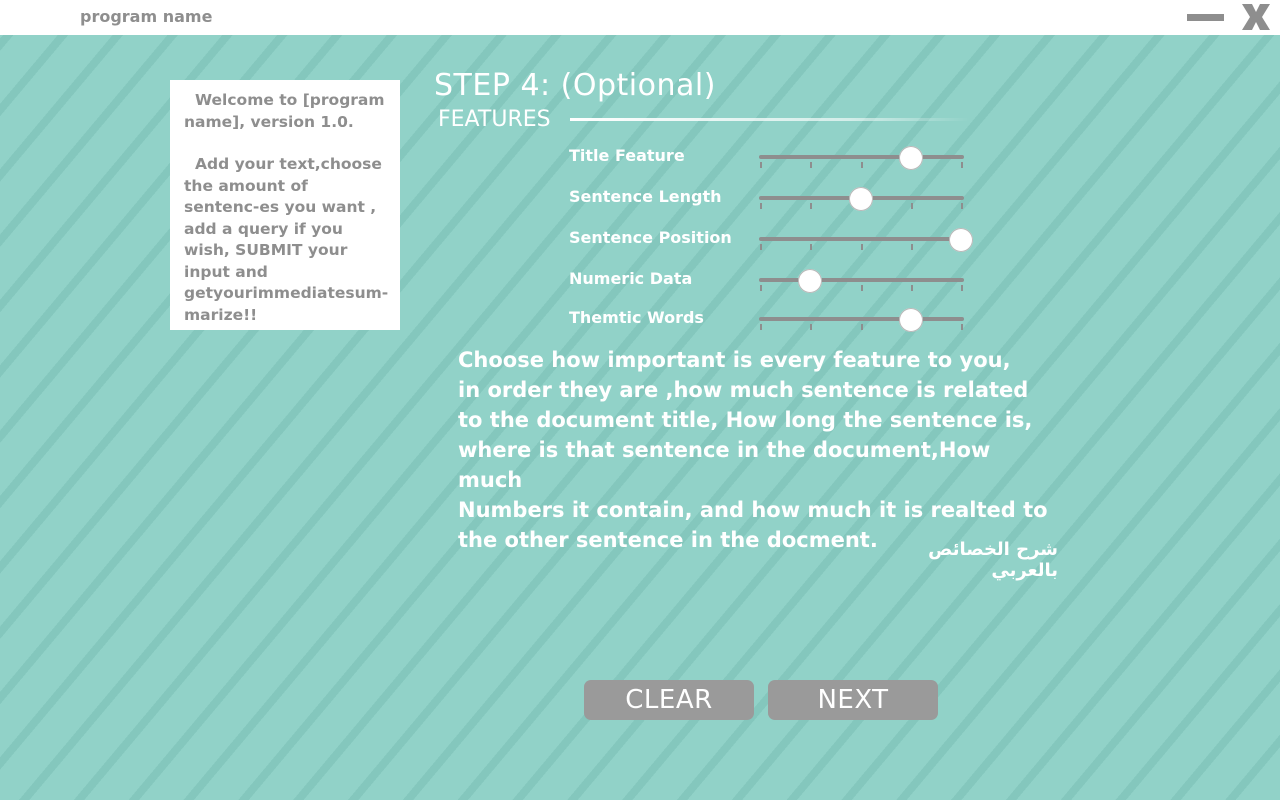 The image size is (1280, 800). I want to click on program-name: program name, so click(146, 16).